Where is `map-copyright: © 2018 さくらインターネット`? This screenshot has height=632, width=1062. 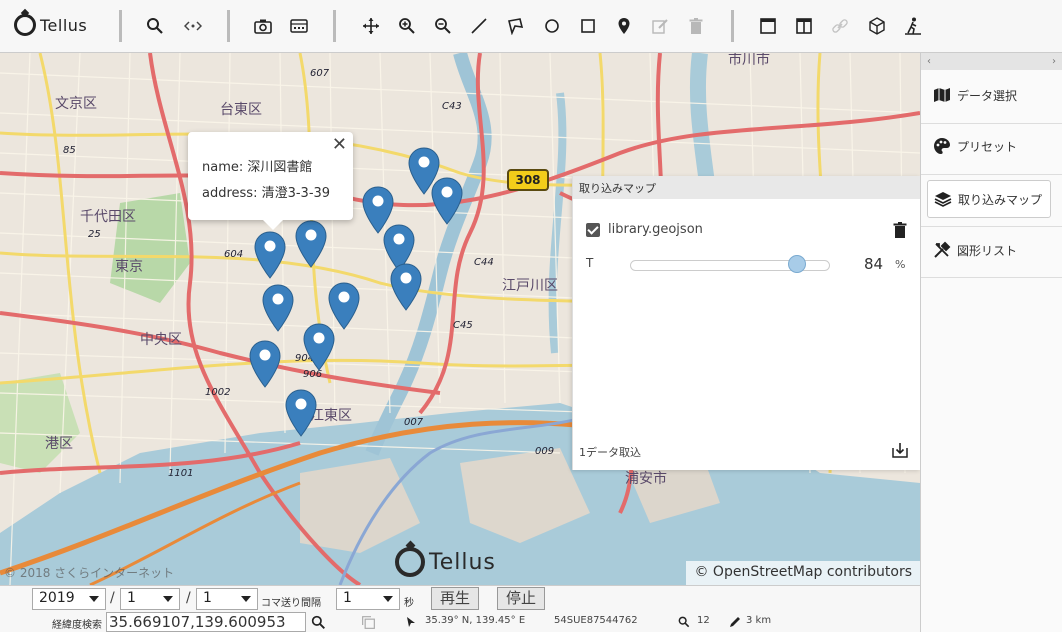 map-copyright: © 2018 さくらインターネット is located at coordinates (89, 573).